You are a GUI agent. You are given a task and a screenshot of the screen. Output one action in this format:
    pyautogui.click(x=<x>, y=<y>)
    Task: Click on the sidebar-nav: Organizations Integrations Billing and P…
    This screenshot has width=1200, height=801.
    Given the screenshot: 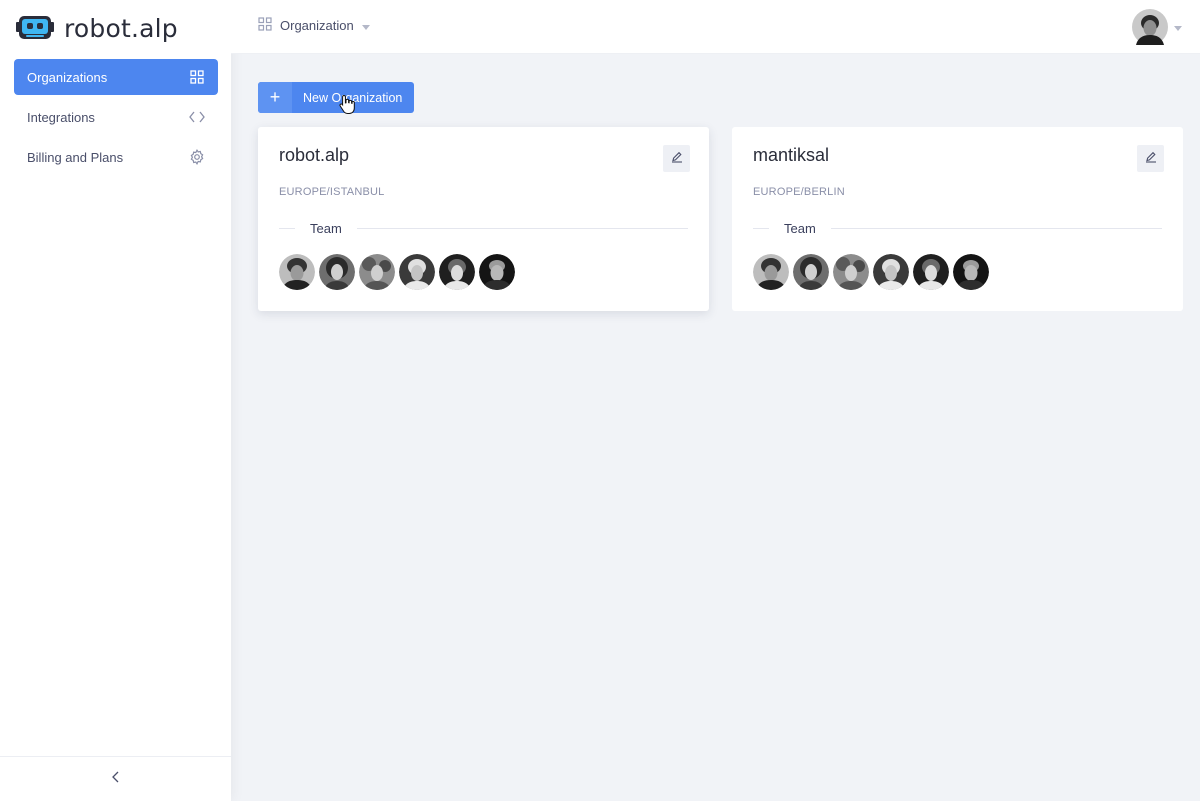 What is the action you would take?
    pyautogui.click(x=116, y=119)
    